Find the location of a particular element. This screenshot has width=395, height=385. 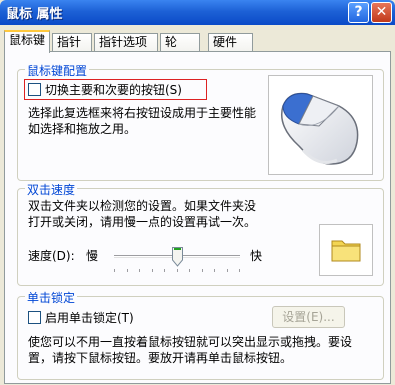

close-icon: ✕ is located at coordinates (381, 12).